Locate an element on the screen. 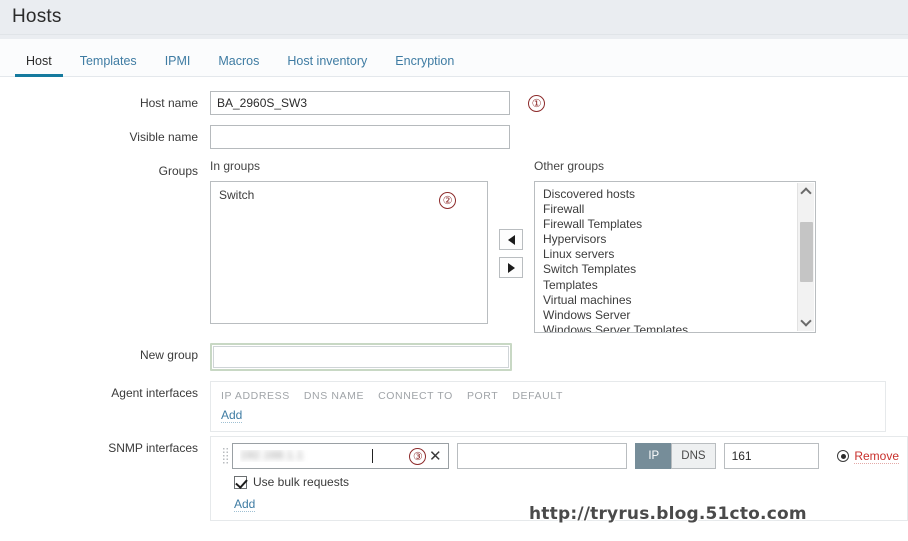  in-groups-listbox: Switch ② is located at coordinates (349, 252).